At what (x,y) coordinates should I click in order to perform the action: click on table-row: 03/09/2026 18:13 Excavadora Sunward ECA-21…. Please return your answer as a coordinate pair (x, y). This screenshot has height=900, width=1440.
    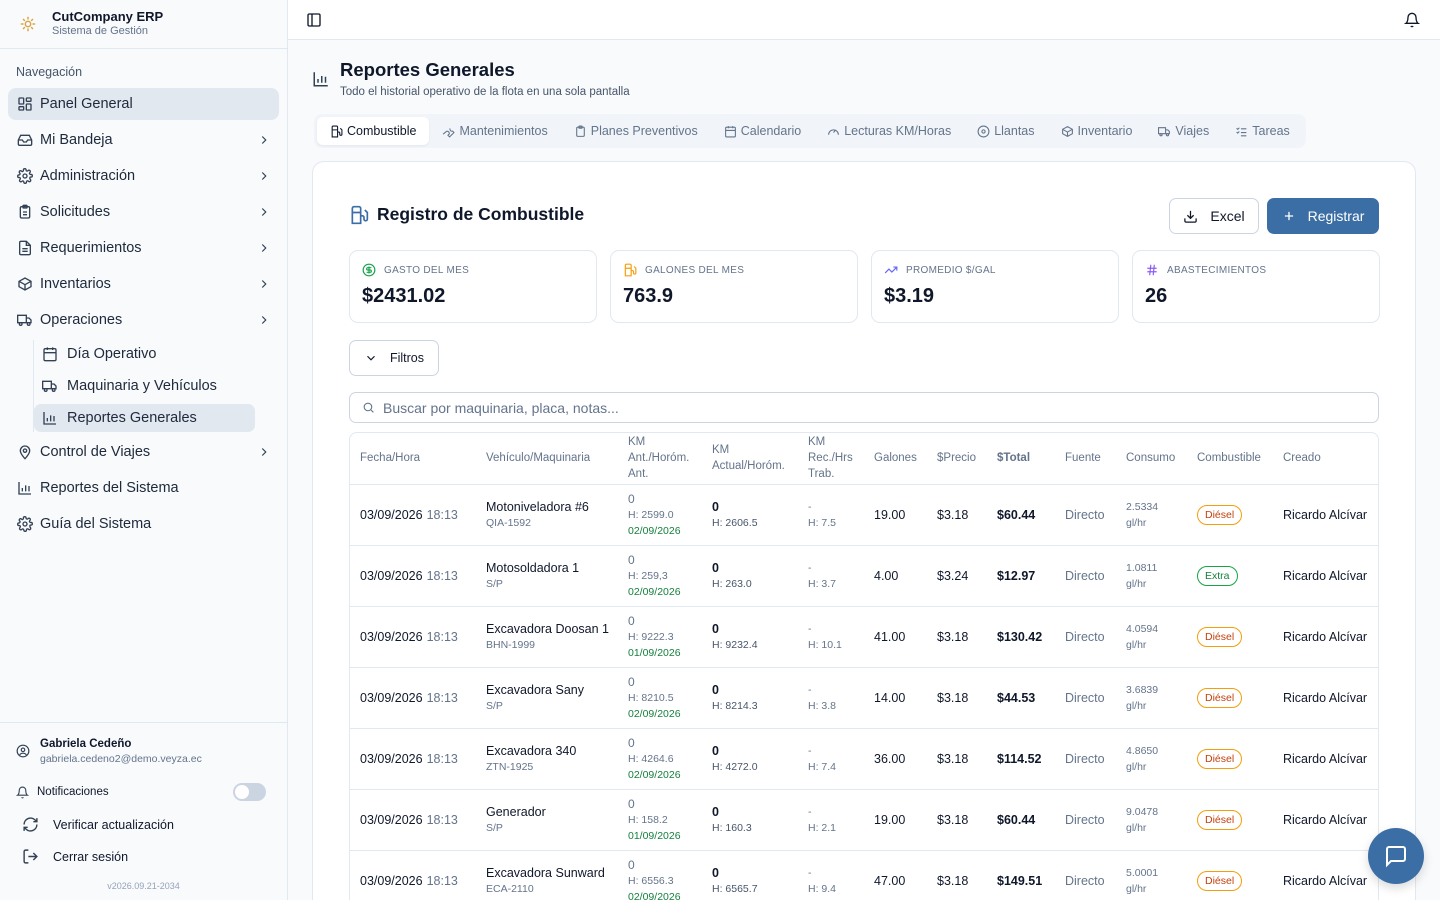
    Looking at the image, I should click on (864, 875).